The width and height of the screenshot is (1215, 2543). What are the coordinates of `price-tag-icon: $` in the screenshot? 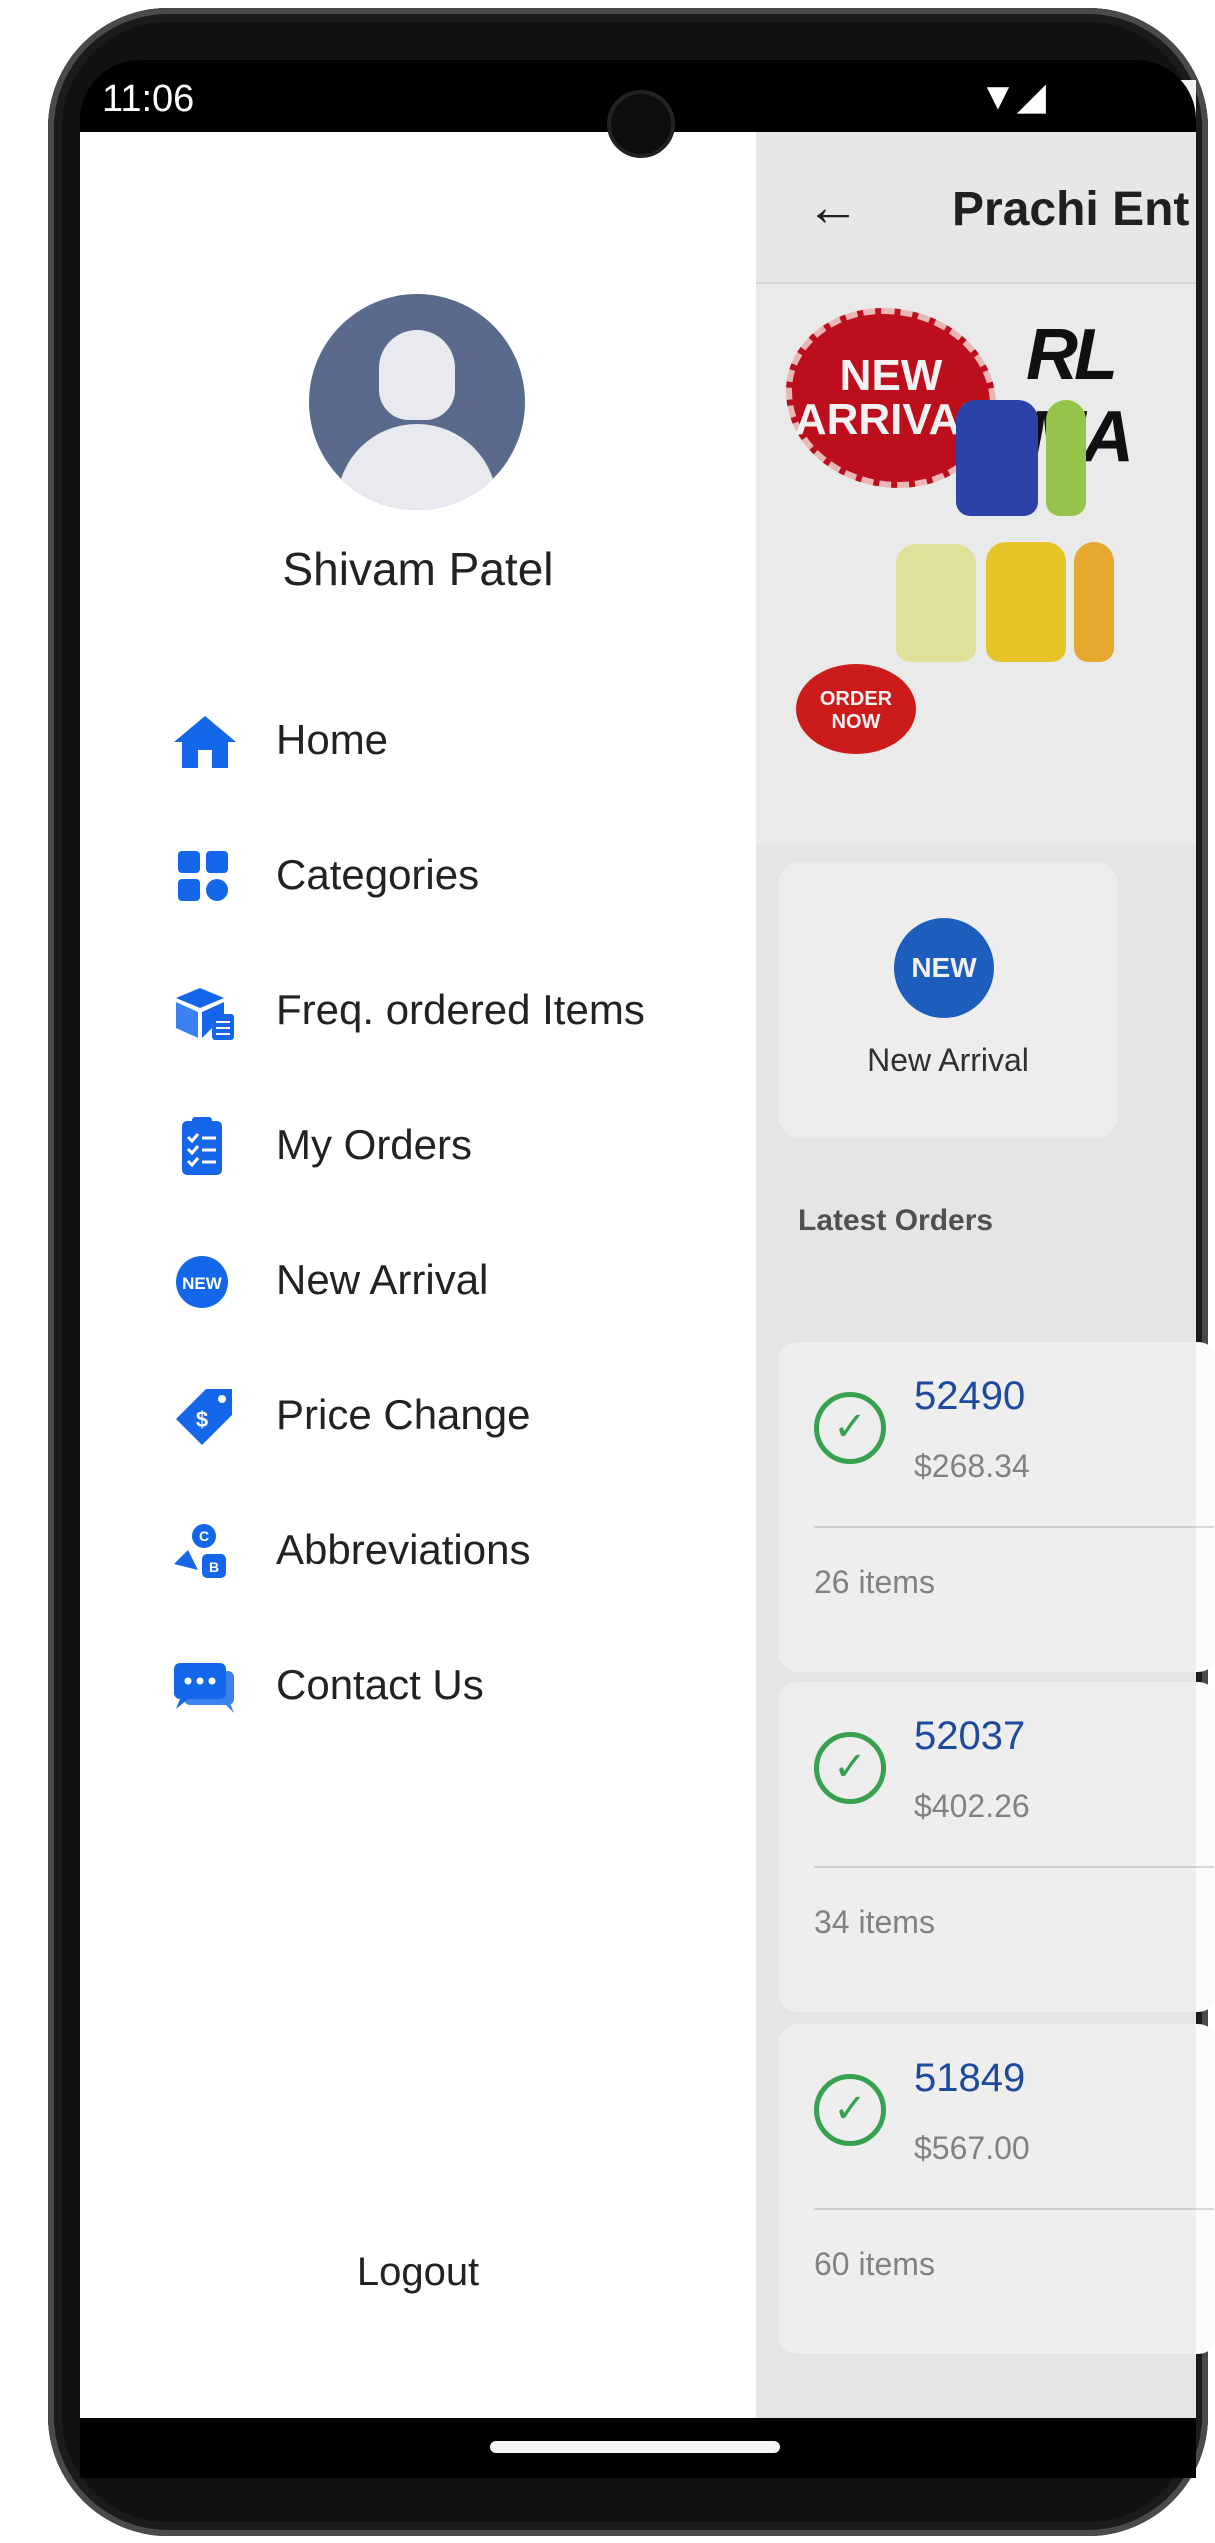 It's located at (204, 1417).